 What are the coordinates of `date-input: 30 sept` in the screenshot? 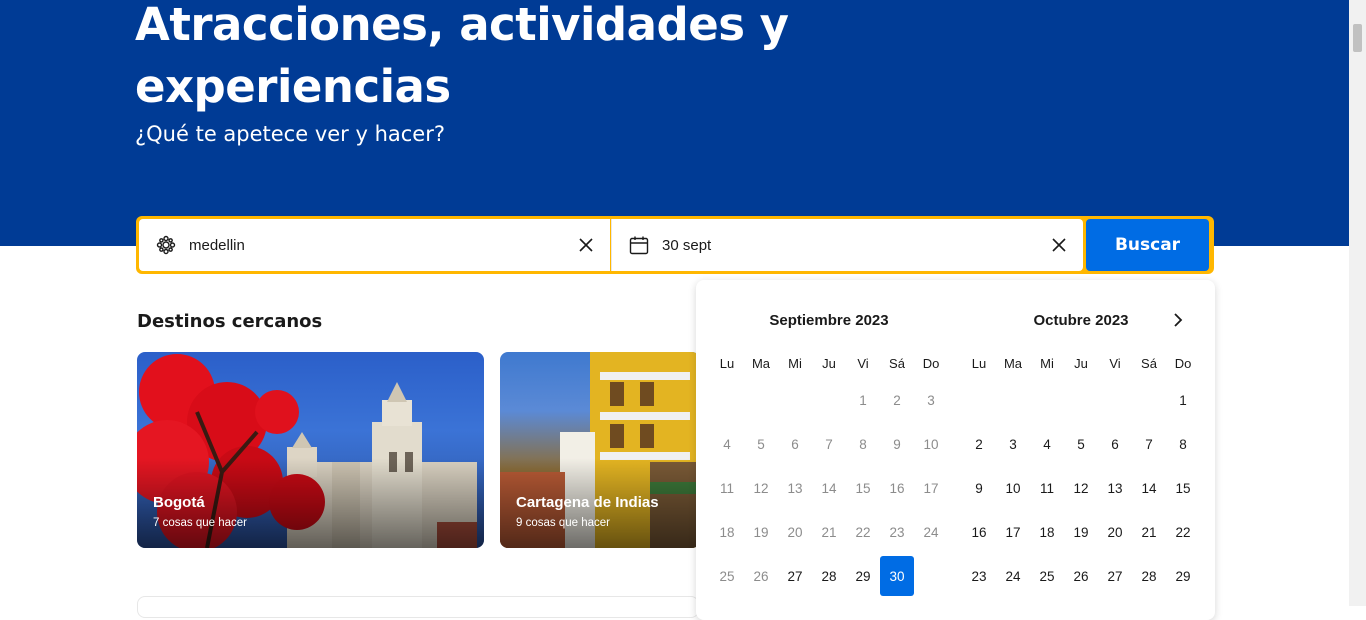 It's located at (854, 245).